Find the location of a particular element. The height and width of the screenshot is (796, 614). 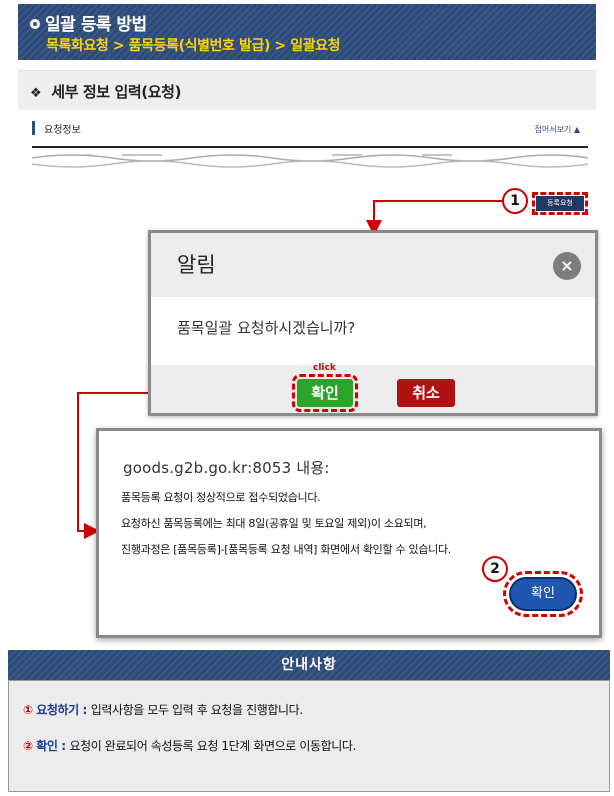

browser-dialog-line: 품목등록 요청이 정상적으로 접수되었습니다. is located at coordinates (221, 497).